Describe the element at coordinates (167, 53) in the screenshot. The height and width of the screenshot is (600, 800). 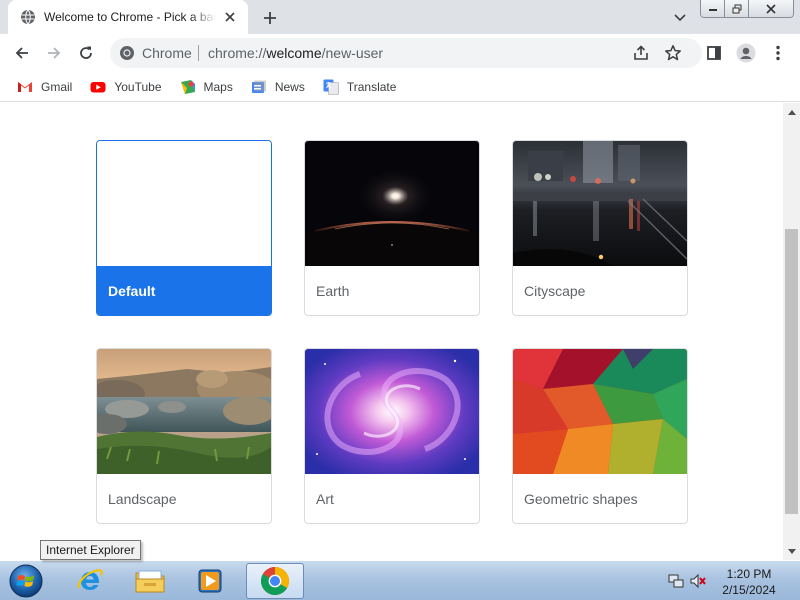
I see `omnibox-chip: Chrome` at that location.